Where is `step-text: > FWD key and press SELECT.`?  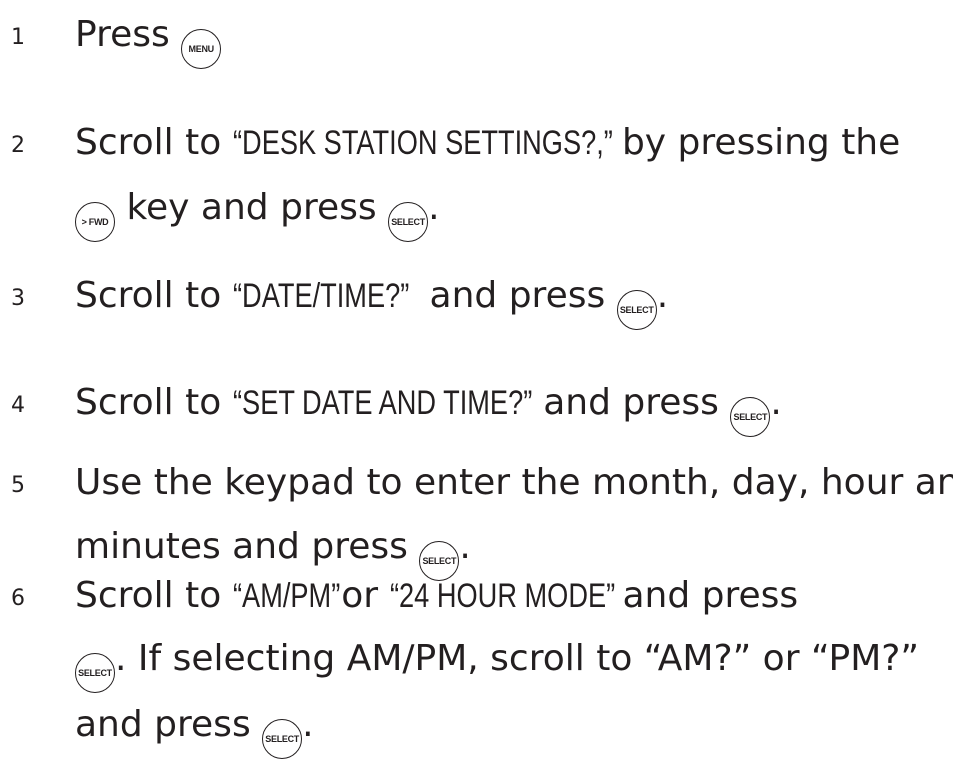
step-text: > FWD key and press SELECT. is located at coordinates (257, 214).